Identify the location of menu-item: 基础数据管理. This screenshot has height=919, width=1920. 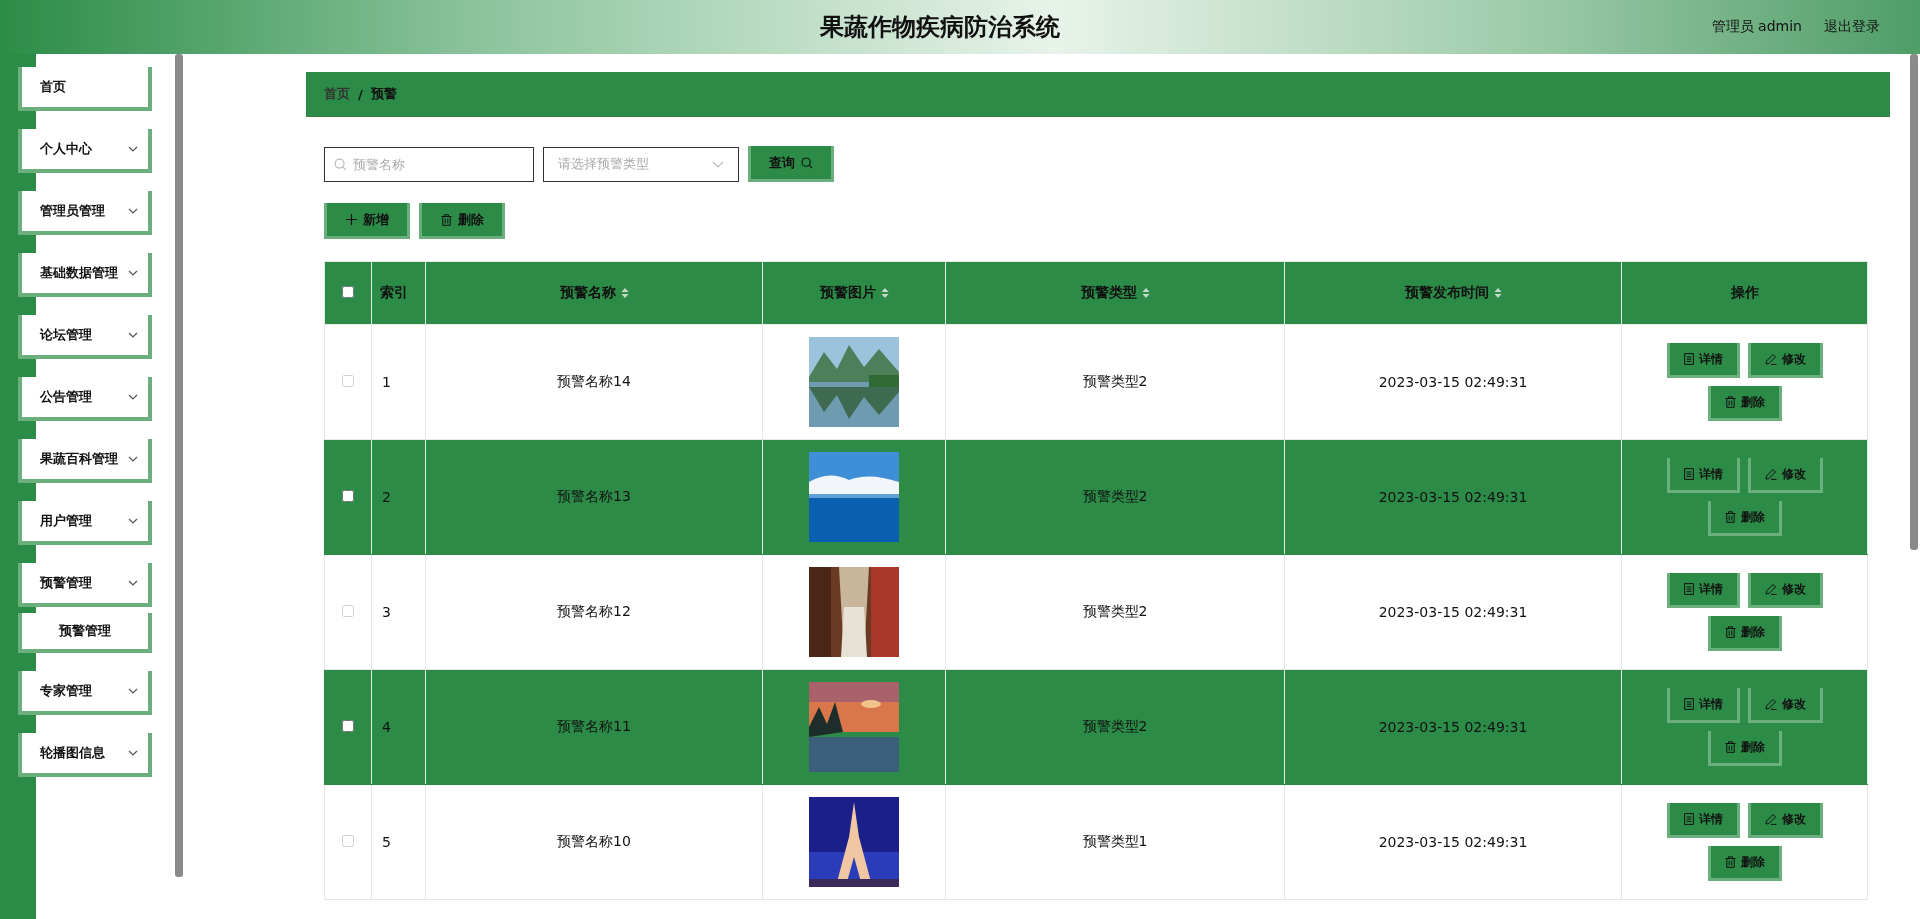
(85, 275).